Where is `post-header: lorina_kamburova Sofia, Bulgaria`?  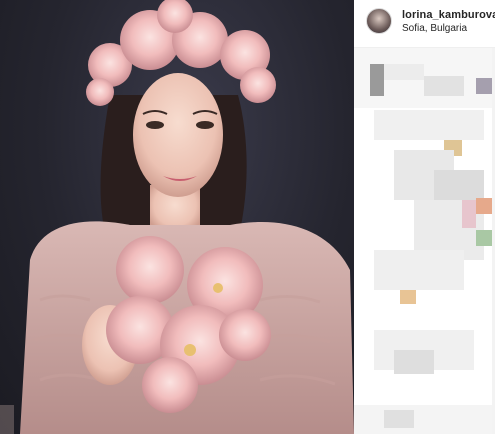 post-header: lorina_kamburova Sofia, Bulgaria is located at coordinates (424, 24).